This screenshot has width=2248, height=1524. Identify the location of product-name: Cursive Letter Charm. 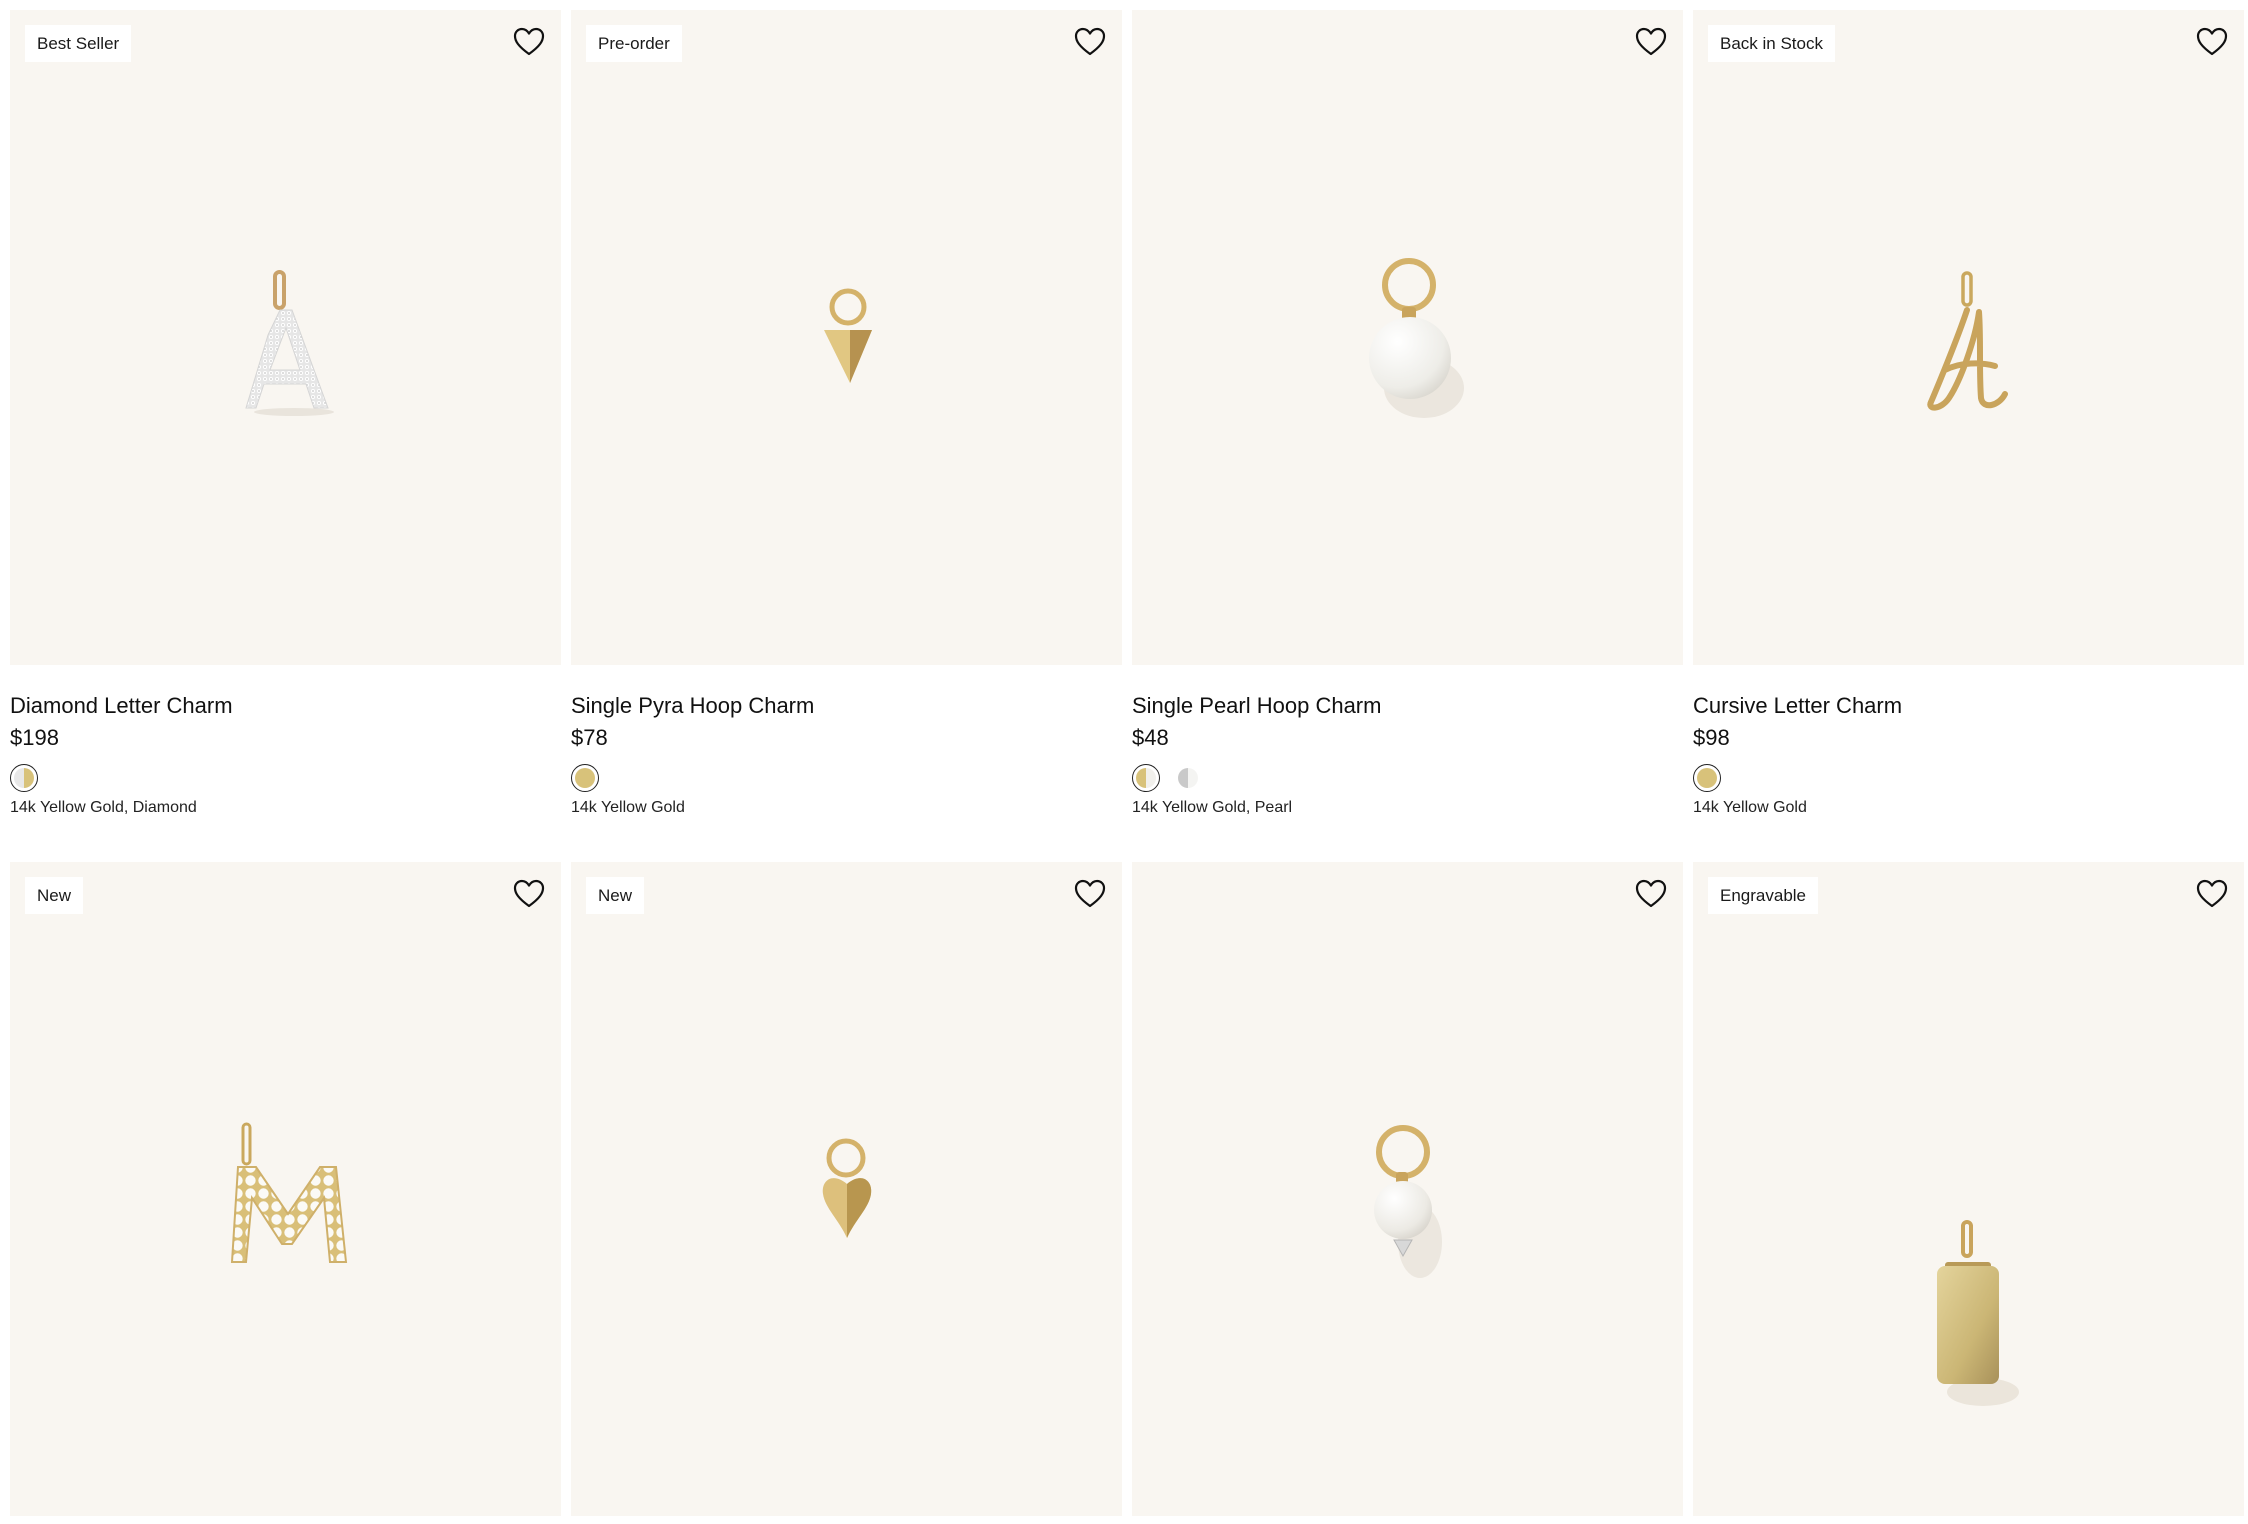
(1968, 706).